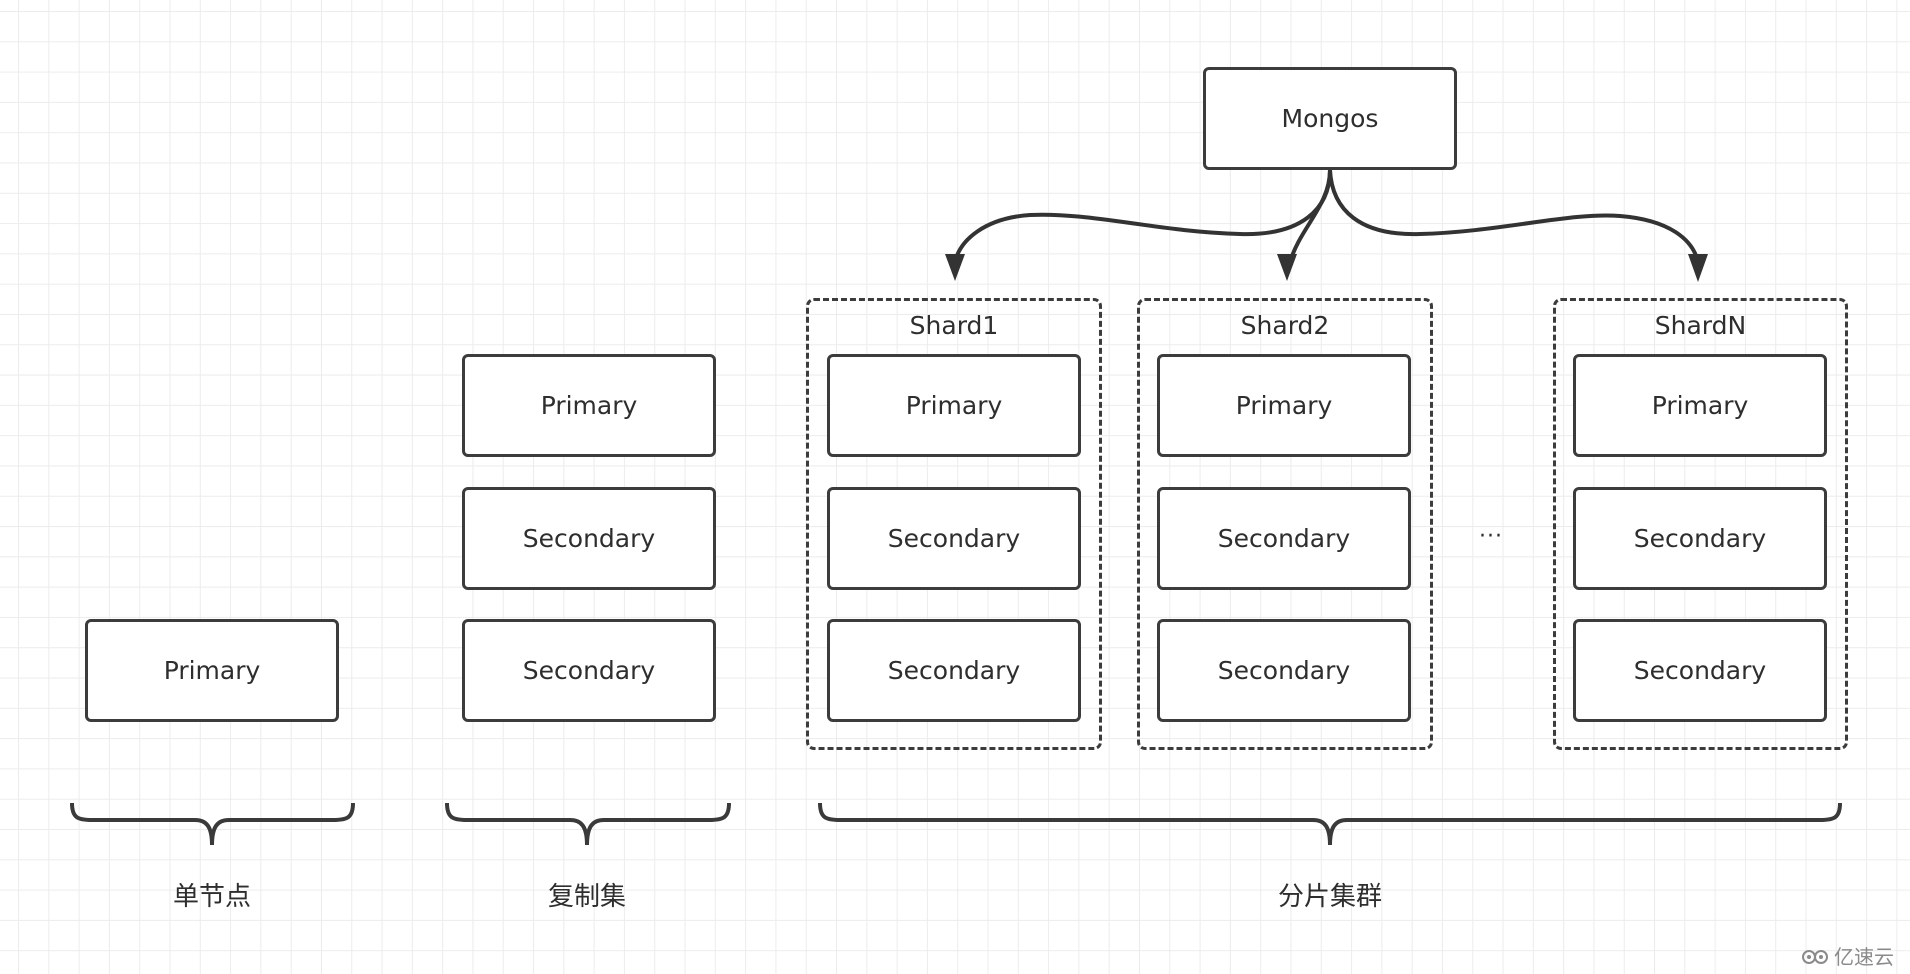 The width and height of the screenshot is (1910, 974). Describe the element at coordinates (1698, 268) in the screenshot. I see `arrowhead-shardn` at that location.